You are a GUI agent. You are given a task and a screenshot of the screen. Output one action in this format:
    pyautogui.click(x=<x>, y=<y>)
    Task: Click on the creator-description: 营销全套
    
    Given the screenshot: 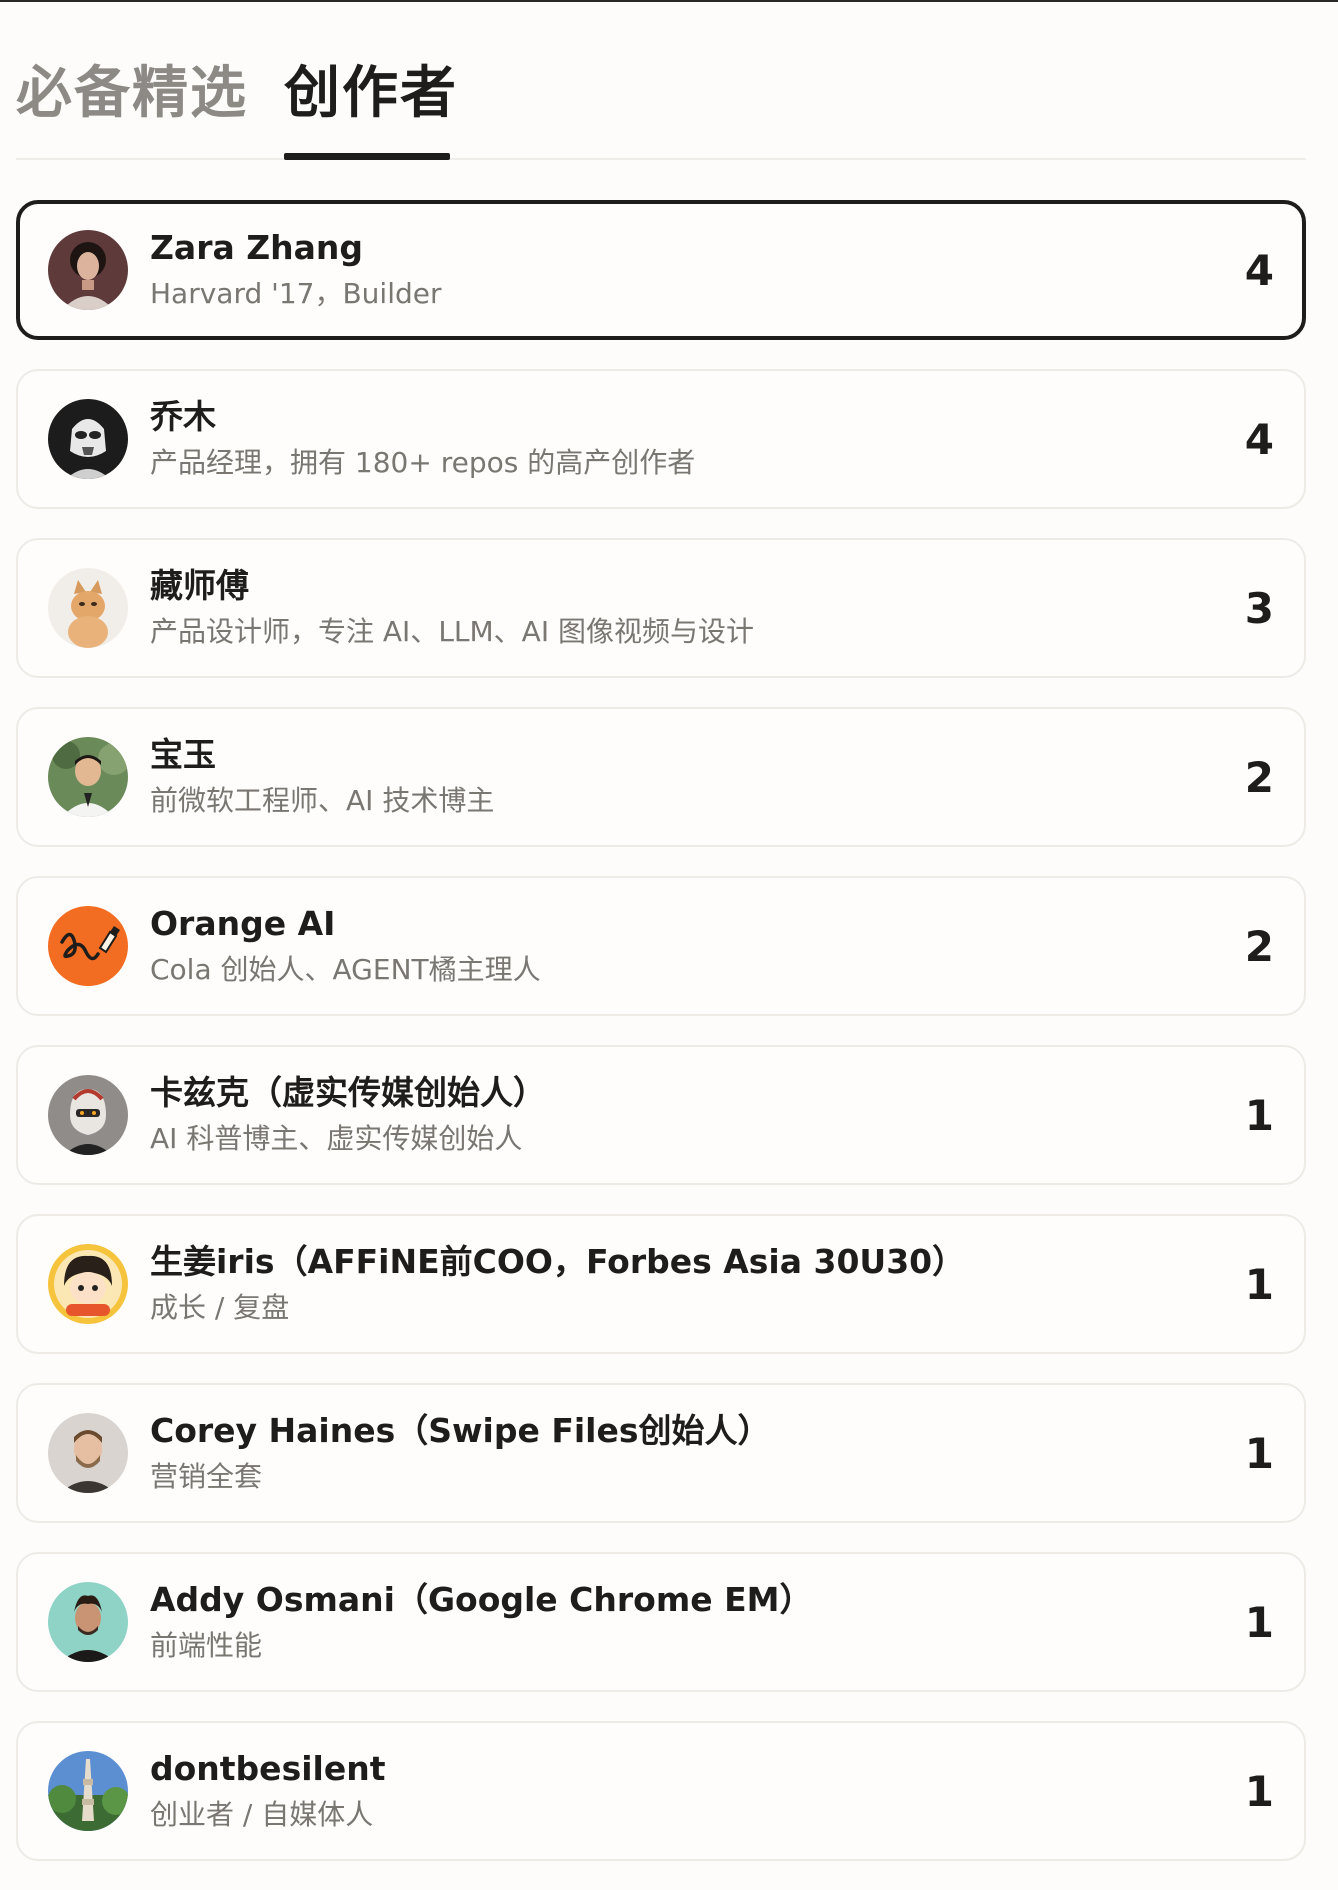 What is the action you would take?
    pyautogui.click(x=206, y=1476)
    